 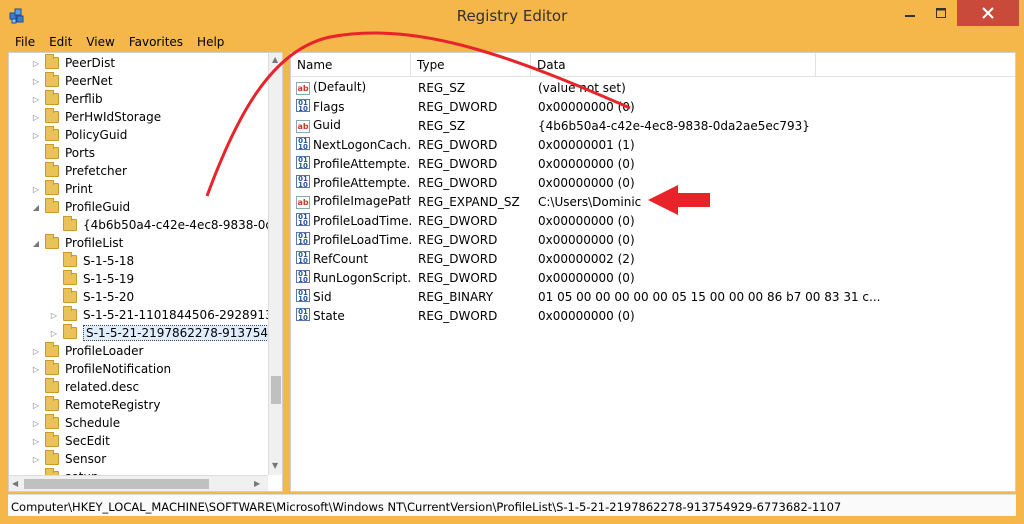 What do you see at coordinates (77, 243) in the screenshot?
I see `tree-item: ◢ ProfileList` at bounding box center [77, 243].